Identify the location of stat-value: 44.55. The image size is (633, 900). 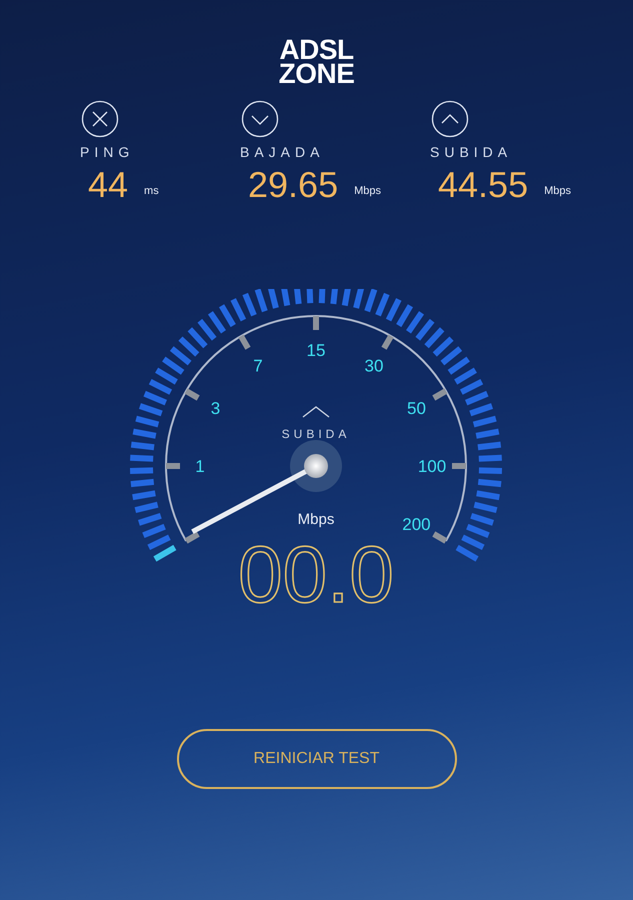
(483, 185).